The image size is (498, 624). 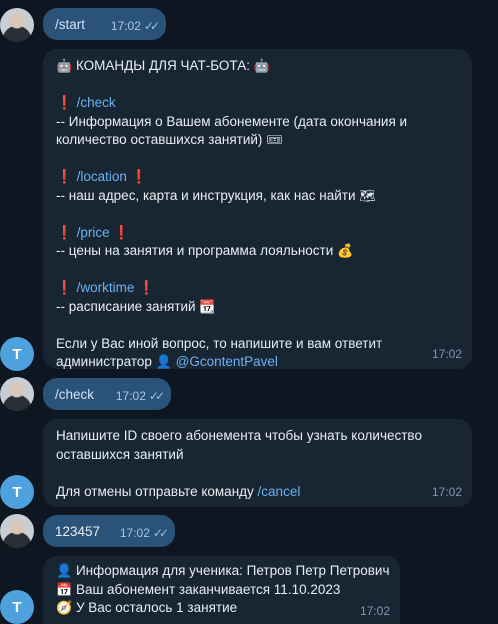 I want to click on command-link: /start, so click(x=70, y=25).